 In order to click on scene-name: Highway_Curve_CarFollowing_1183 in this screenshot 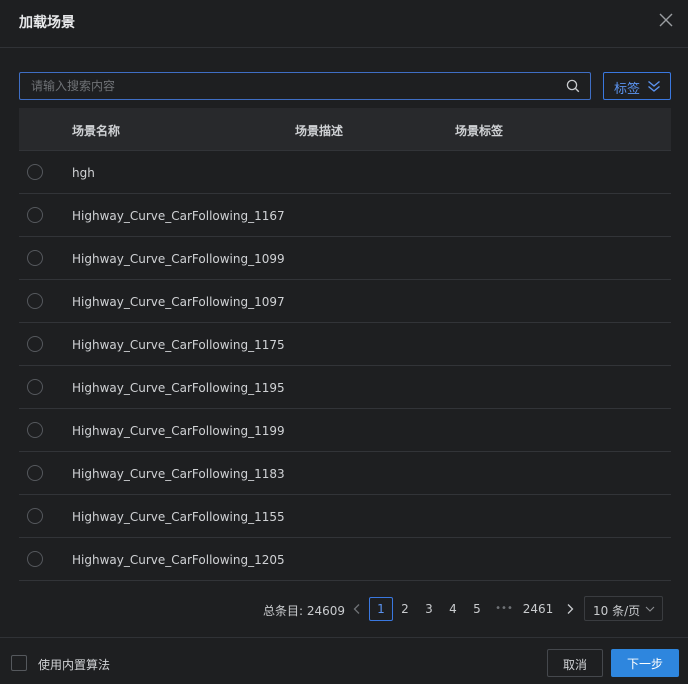, I will do `click(178, 474)`.